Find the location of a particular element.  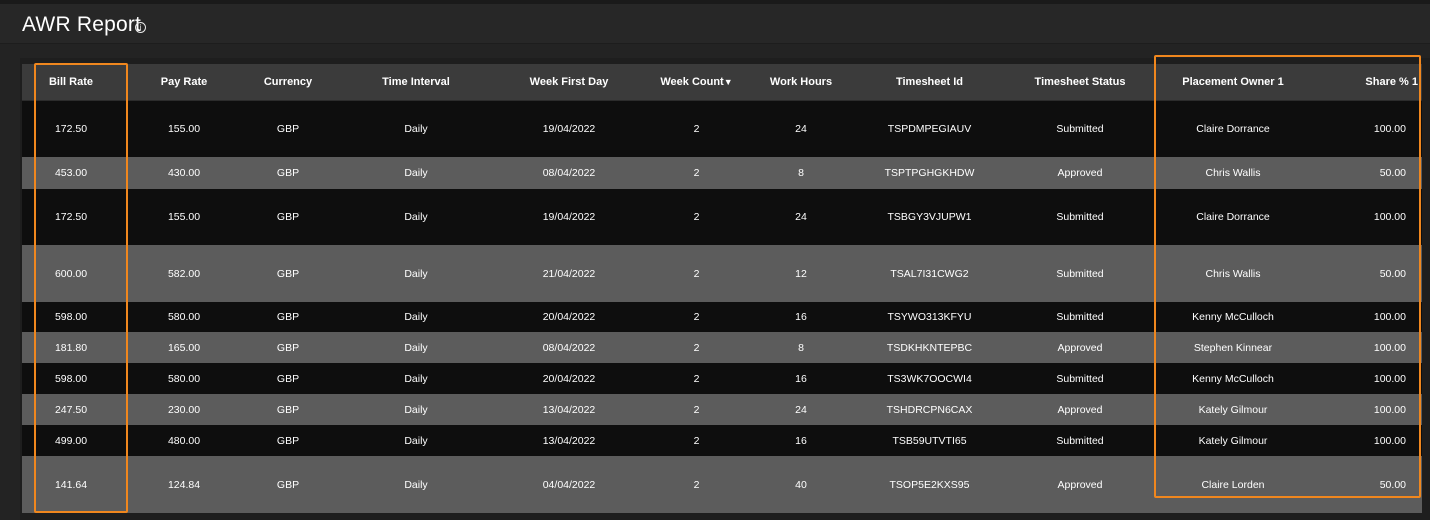

column-header-week-first-day: Week First Day is located at coordinates (569, 82).